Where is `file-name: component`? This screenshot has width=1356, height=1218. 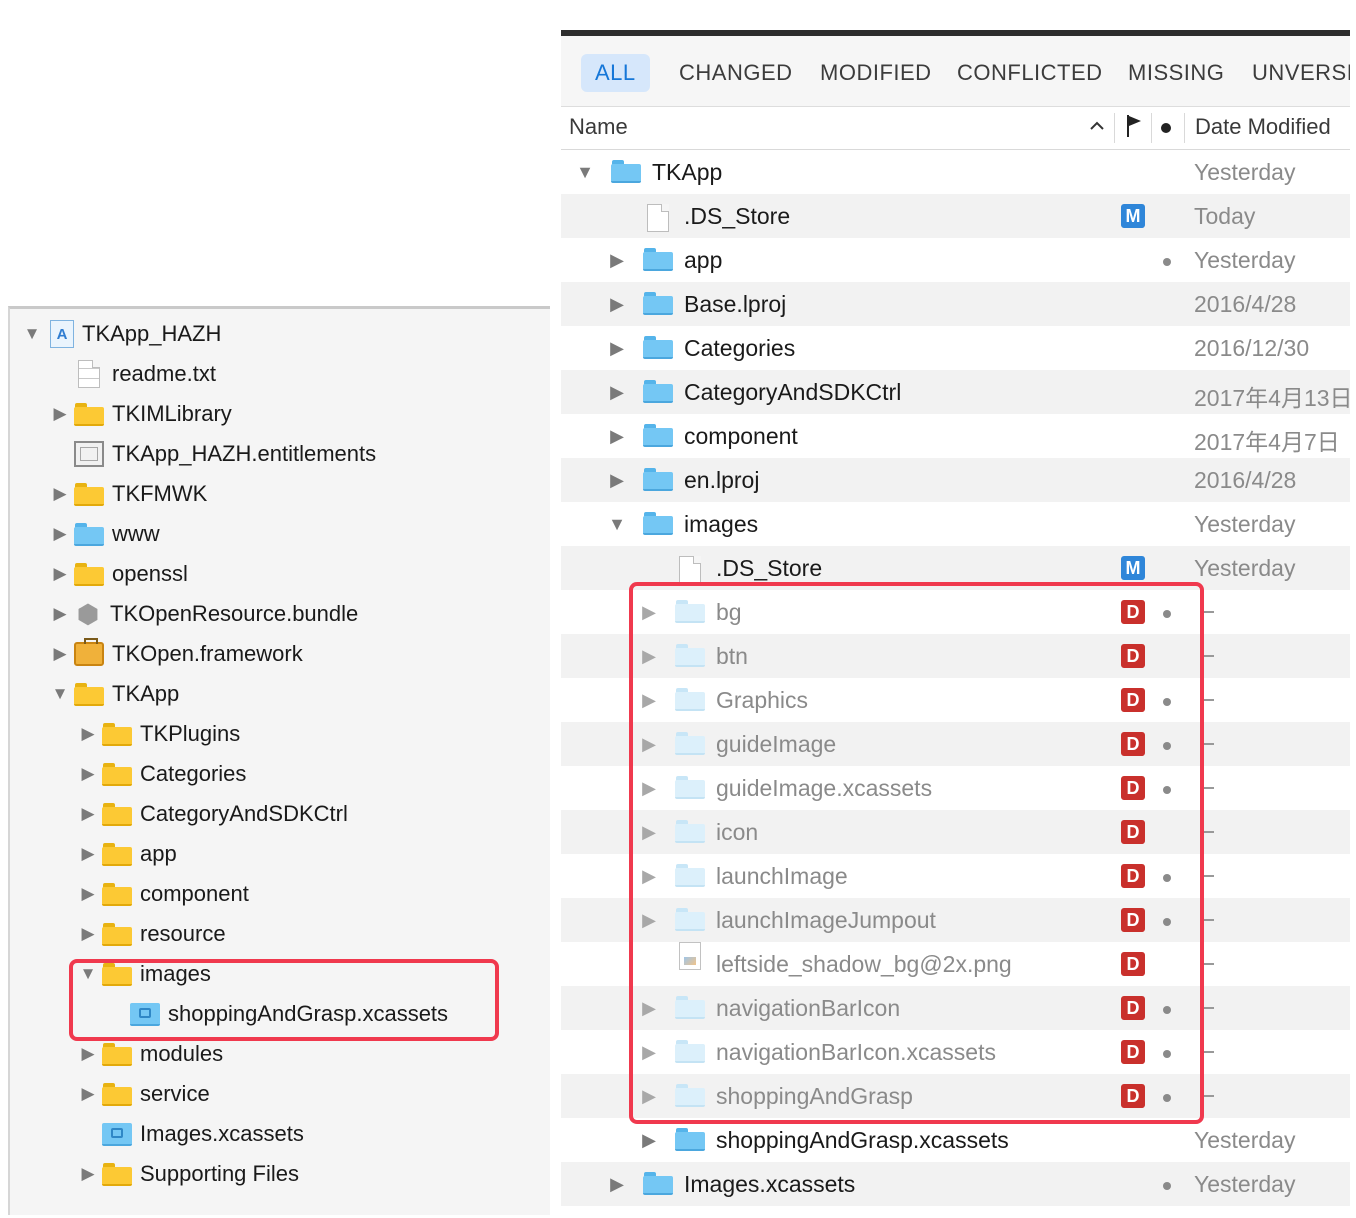
file-name: component is located at coordinates (741, 436).